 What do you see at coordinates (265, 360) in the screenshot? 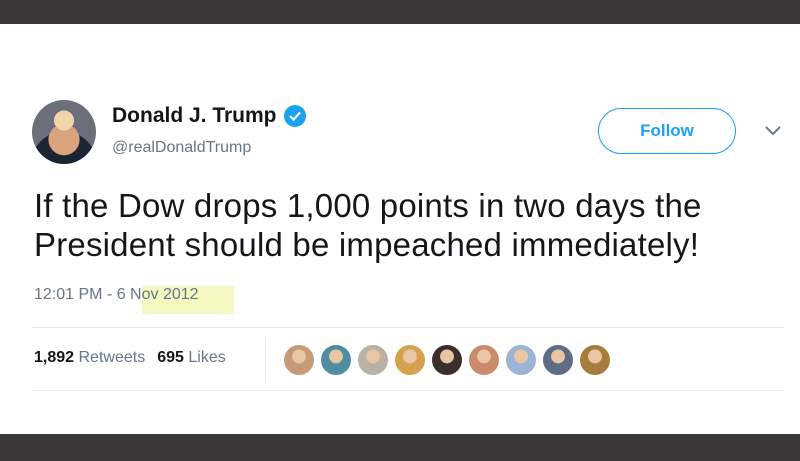
I see `stats-separator` at bounding box center [265, 360].